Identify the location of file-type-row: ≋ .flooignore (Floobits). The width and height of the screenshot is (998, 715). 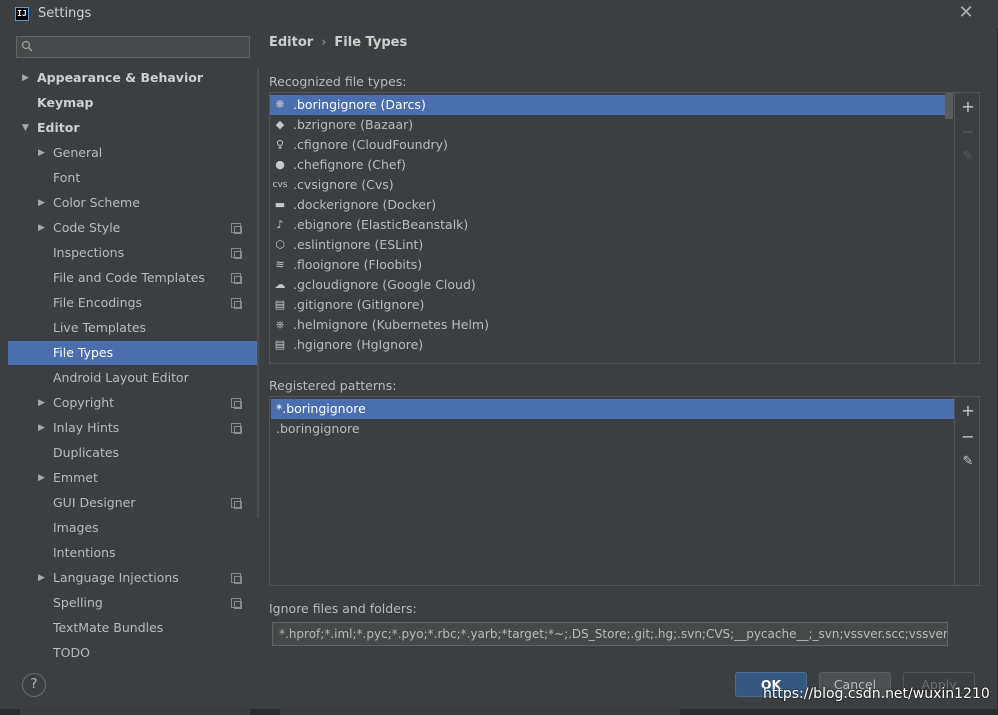
(607, 265).